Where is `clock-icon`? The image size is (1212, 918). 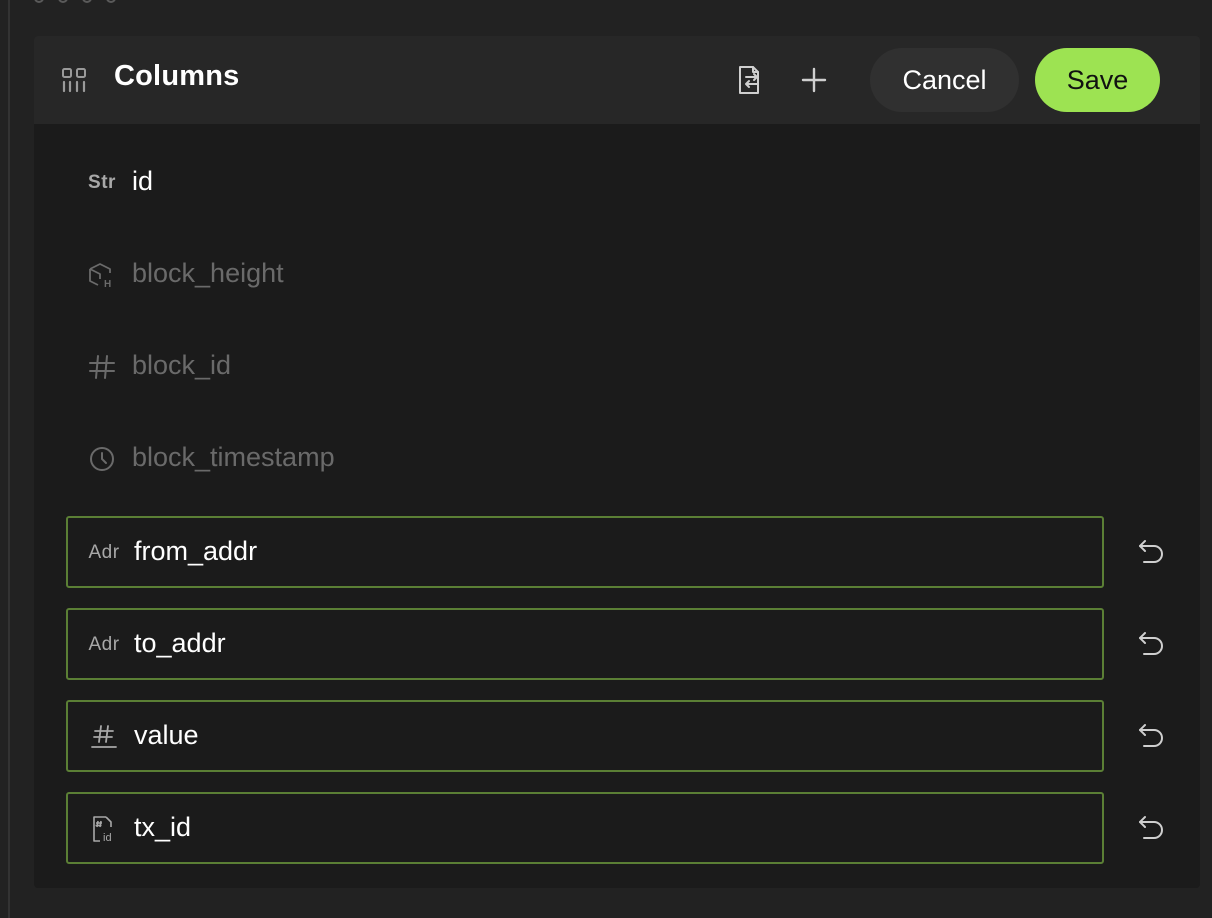
clock-icon is located at coordinates (102, 459).